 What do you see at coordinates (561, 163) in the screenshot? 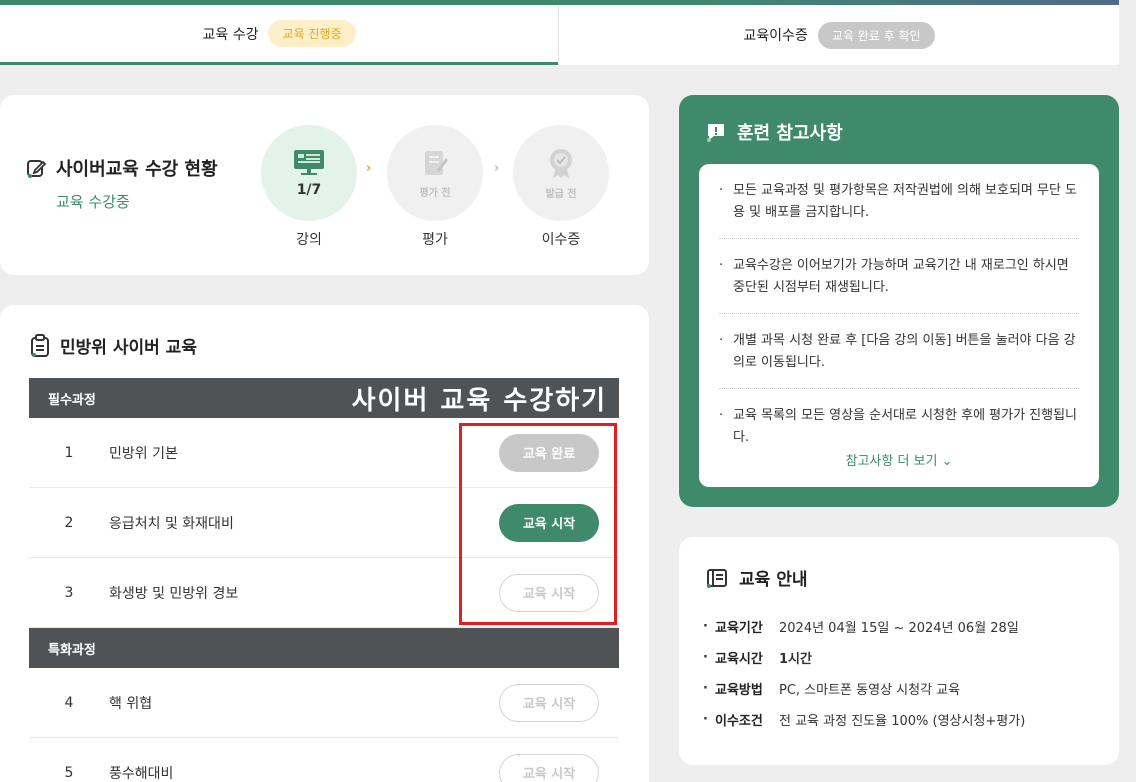
I see `award-icon` at bounding box center [561, 163].